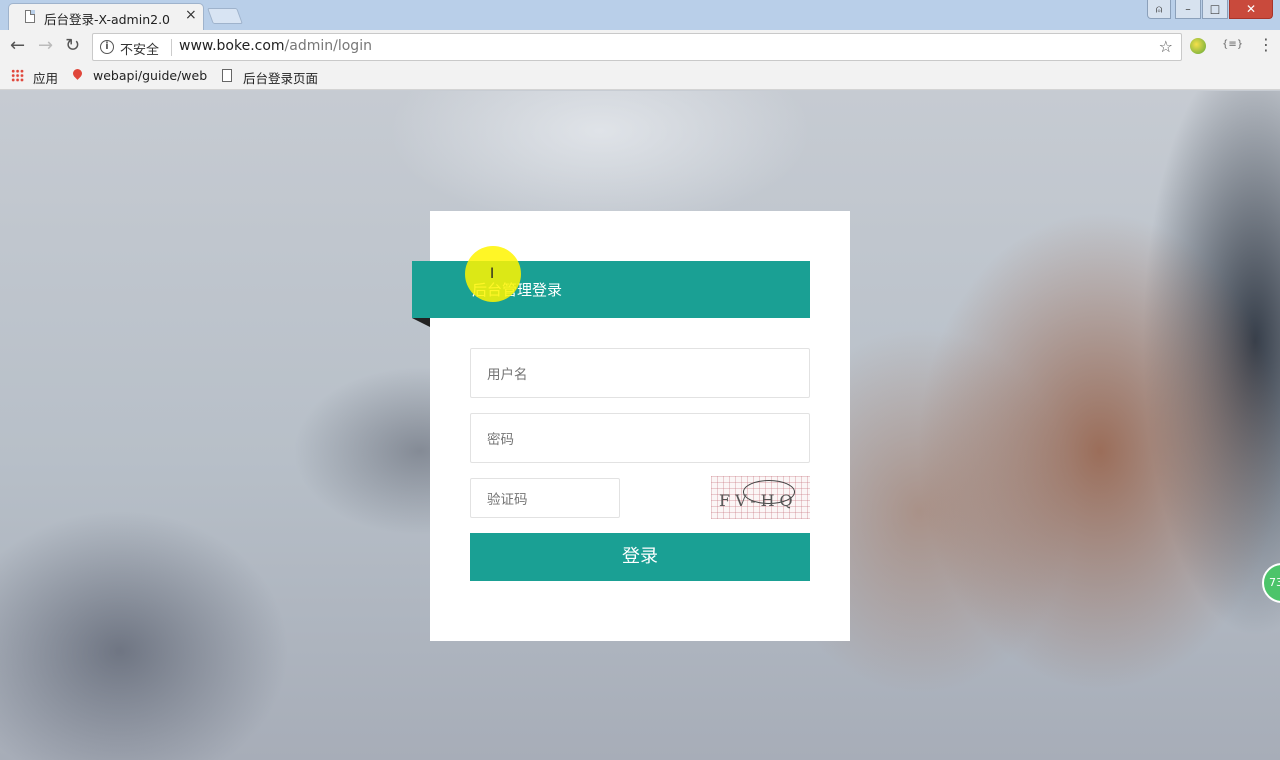 Image resolution: width=1280 pixels, height=760 pixels. What do you see at coordinates (640, 438) in the screenshot?
I see `password-input: 密码` at bounding box center [640, 438].